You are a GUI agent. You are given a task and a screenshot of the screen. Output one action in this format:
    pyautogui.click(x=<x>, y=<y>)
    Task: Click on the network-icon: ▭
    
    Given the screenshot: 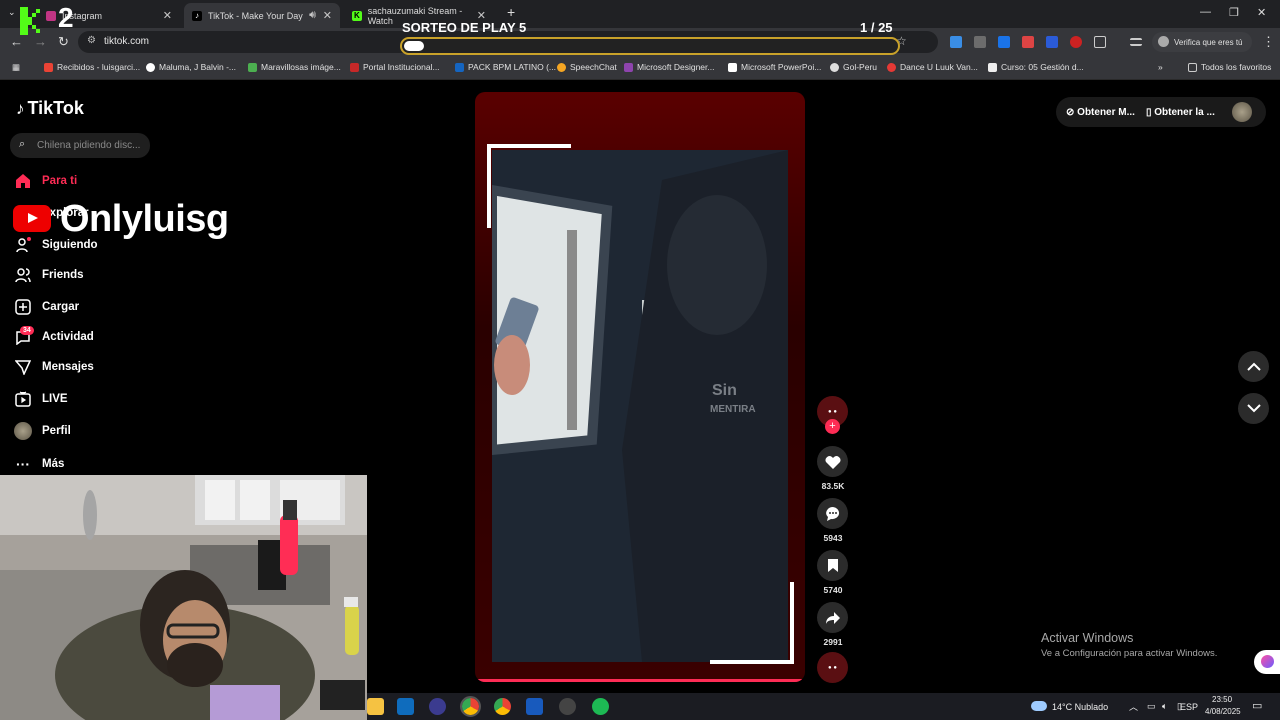 What is the action you would take?
    pyautogui.click(x=1151, y=706)
    